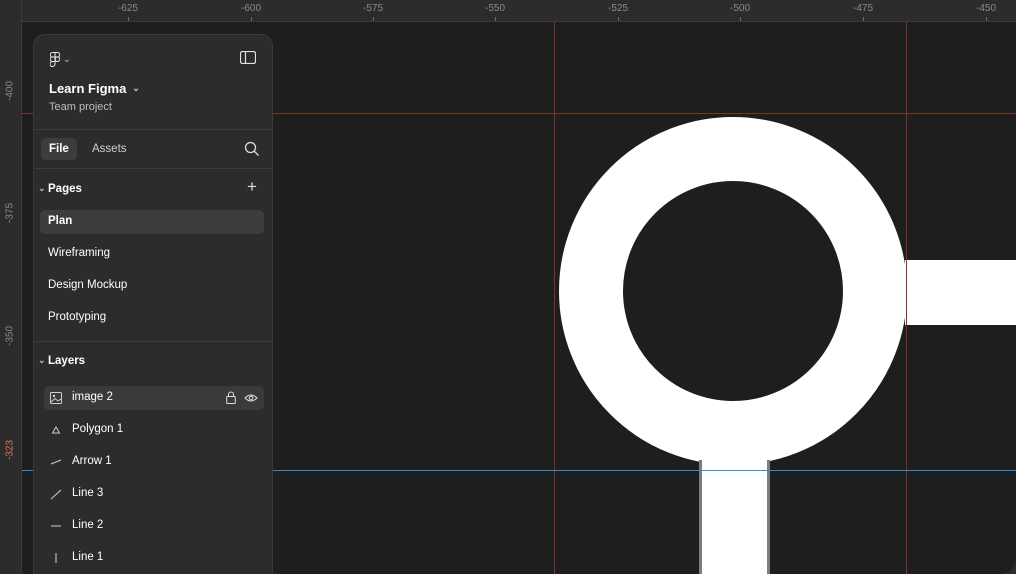 The height and width of the screenshot is (574, 1016). Describe the element at coordinates (554, 297) in the screenshot. I see `guide-vertical-left` at that location.